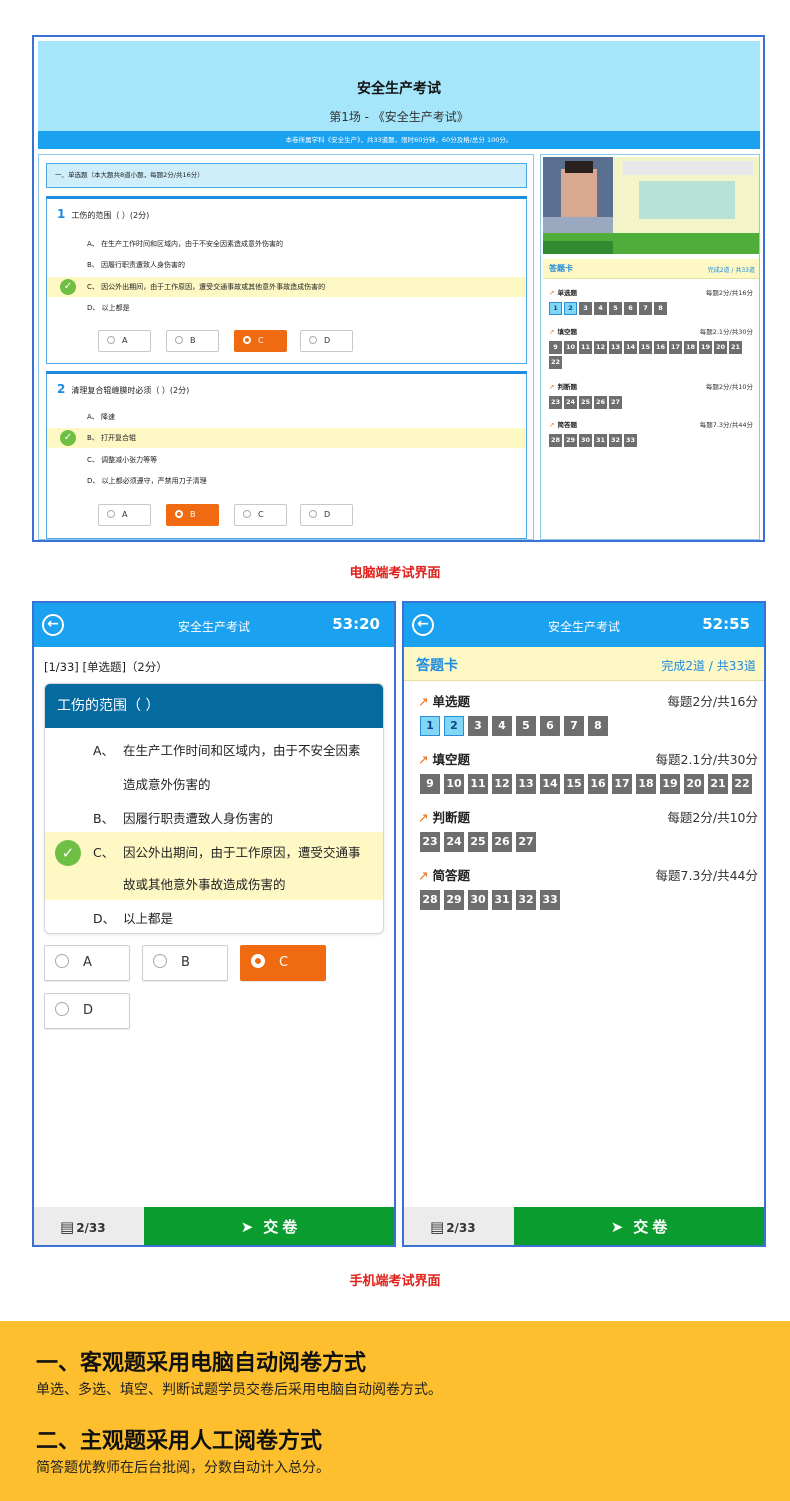 This screenshot has width=790, height=1501. I want to click on mobile-answer-a-button: A, so click(87, 963).